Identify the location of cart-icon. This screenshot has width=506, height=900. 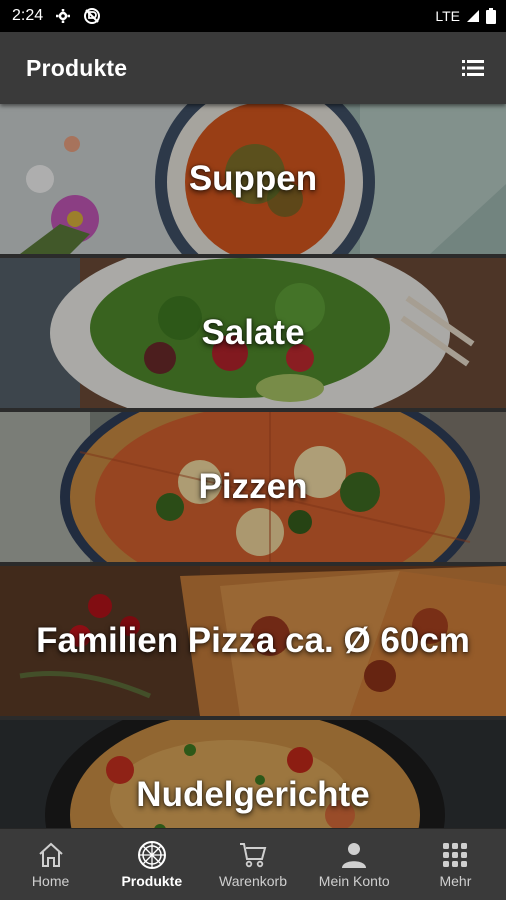
(253, 855).